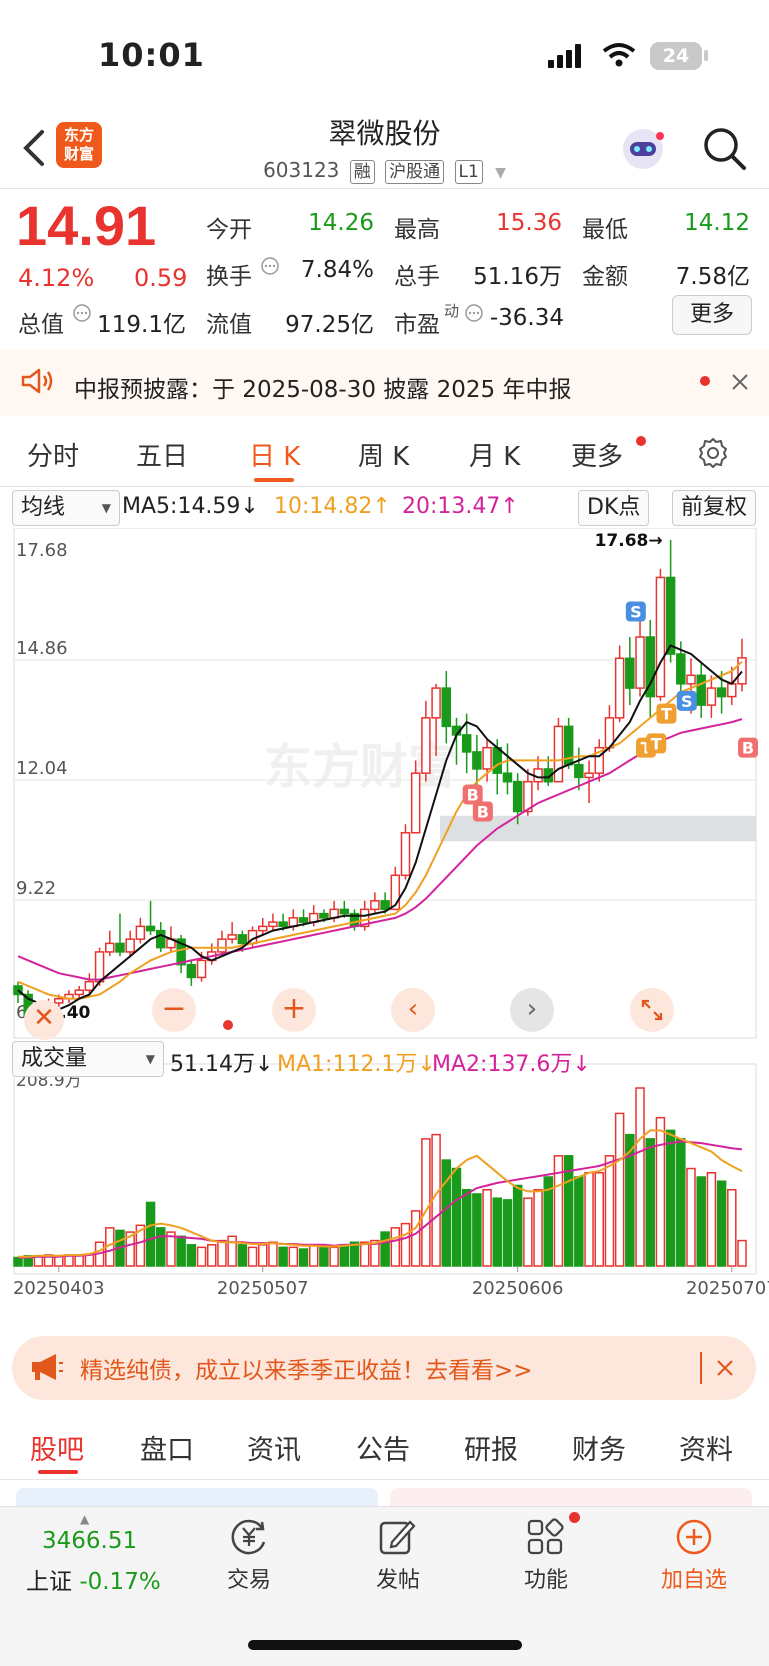 The width and height of the screenshot is (769, 1666). I want to click on ma20-arrow: ↑, so click(509, 506).